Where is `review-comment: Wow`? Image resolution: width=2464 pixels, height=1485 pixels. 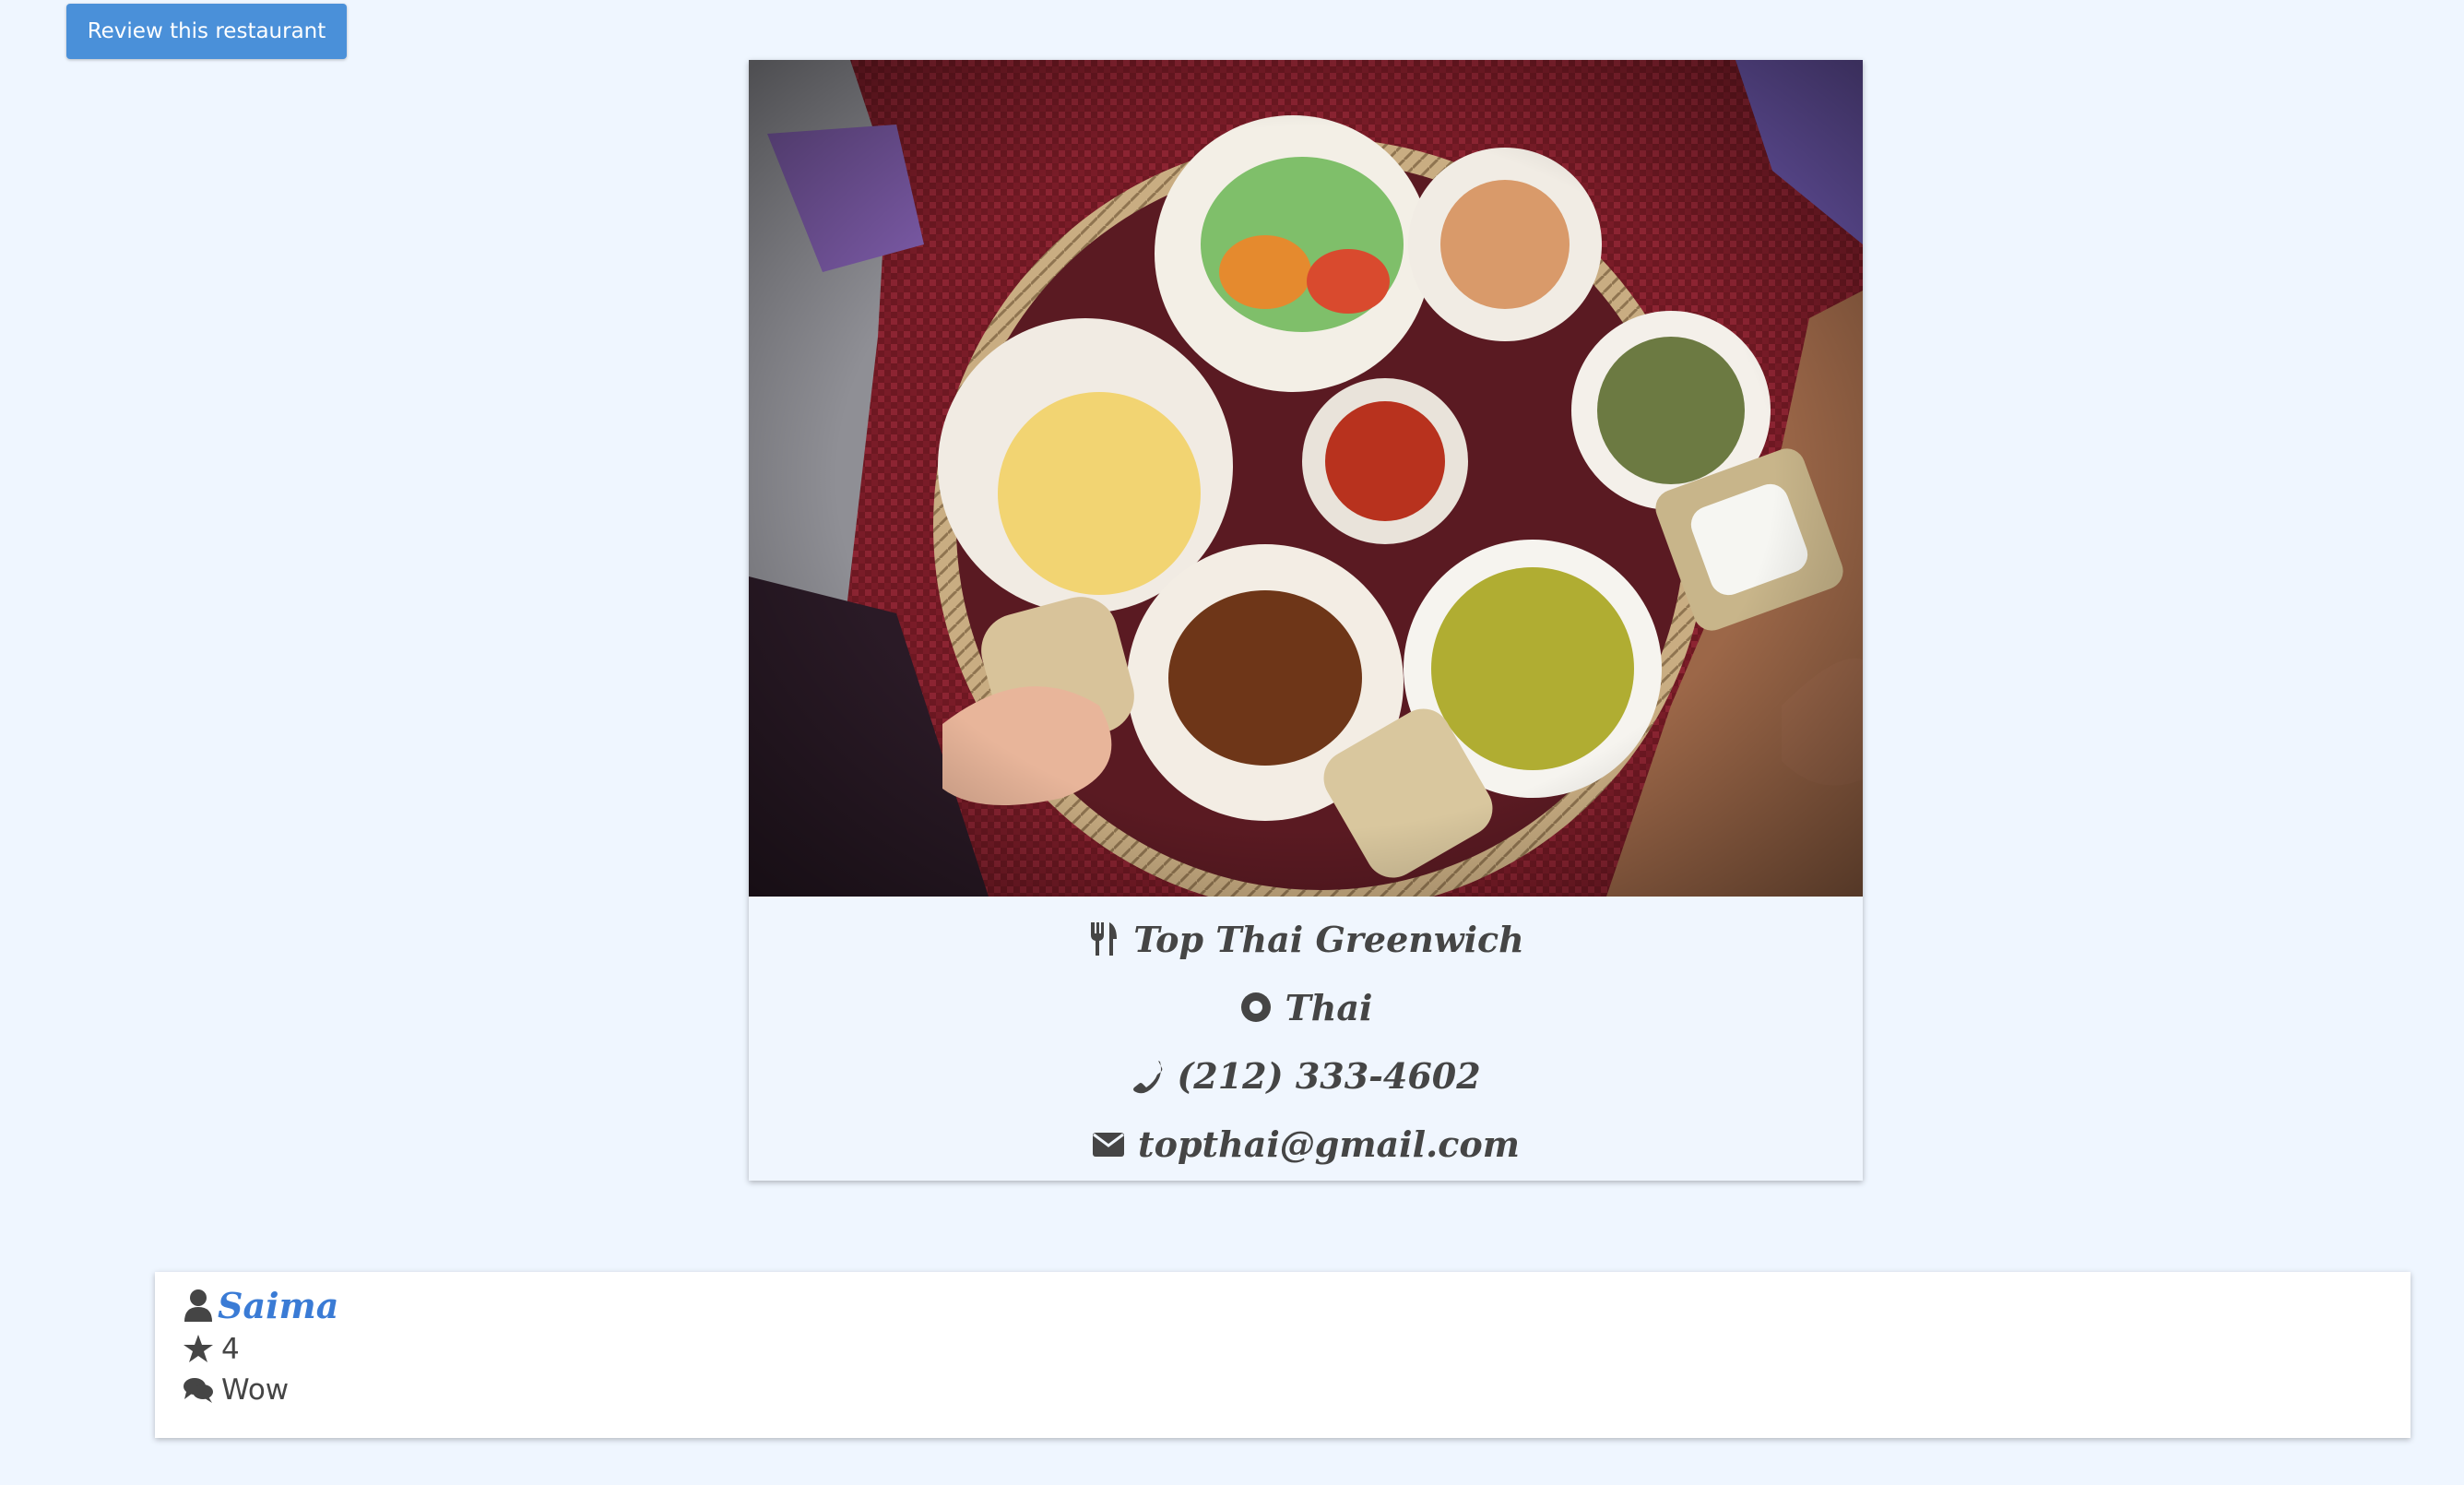 review-comment: Wow is located at coordinates (255, 1390).